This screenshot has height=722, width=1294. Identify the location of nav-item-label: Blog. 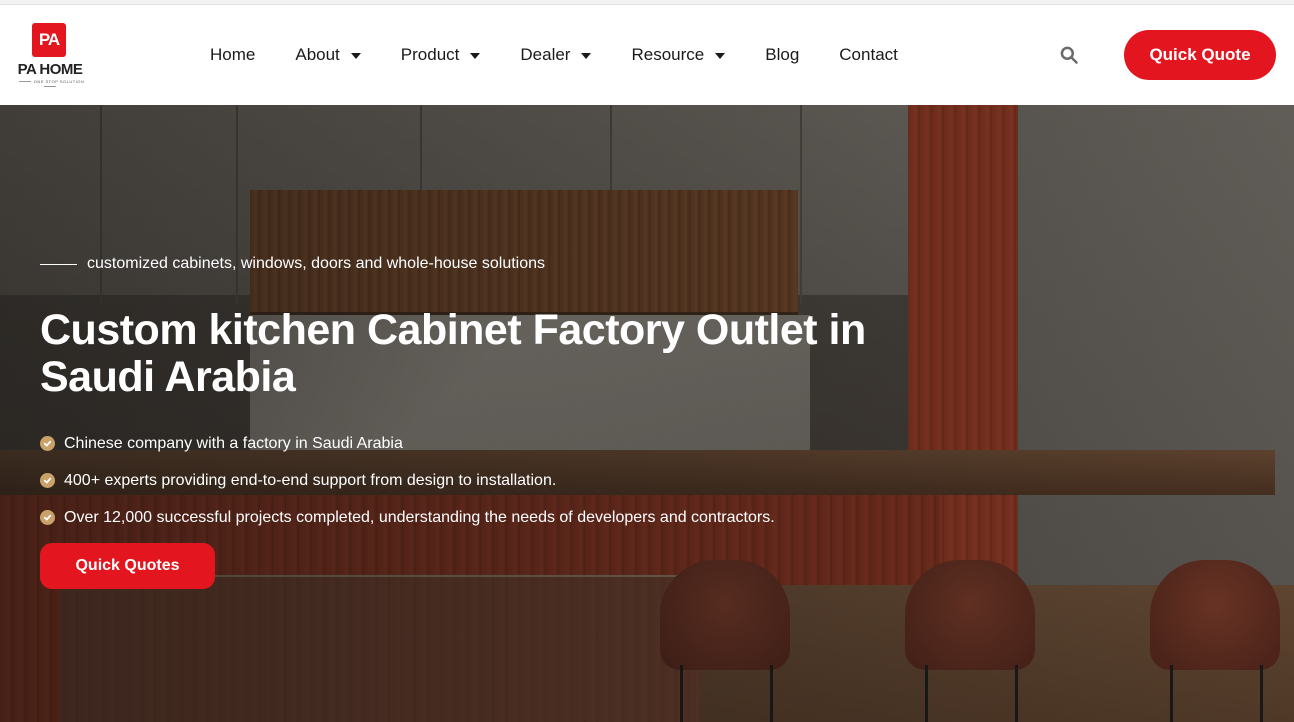
(782, 54).